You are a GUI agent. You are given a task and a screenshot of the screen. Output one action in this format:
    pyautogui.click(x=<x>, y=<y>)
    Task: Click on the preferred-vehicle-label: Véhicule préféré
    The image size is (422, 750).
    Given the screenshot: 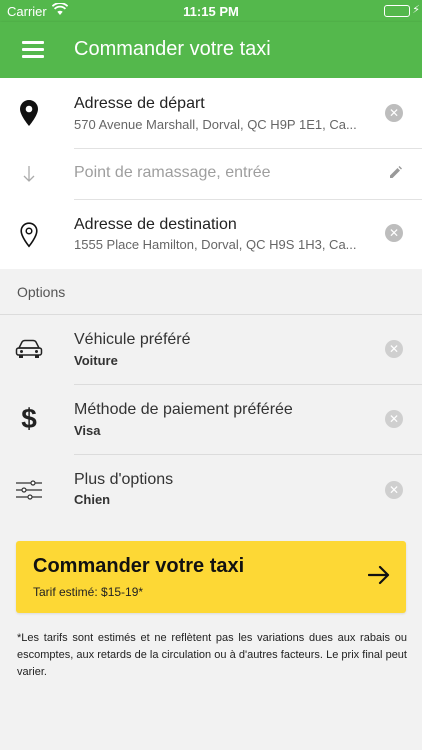 What is the action you would take?
    pyautogui.click(x=132, y=339)
    